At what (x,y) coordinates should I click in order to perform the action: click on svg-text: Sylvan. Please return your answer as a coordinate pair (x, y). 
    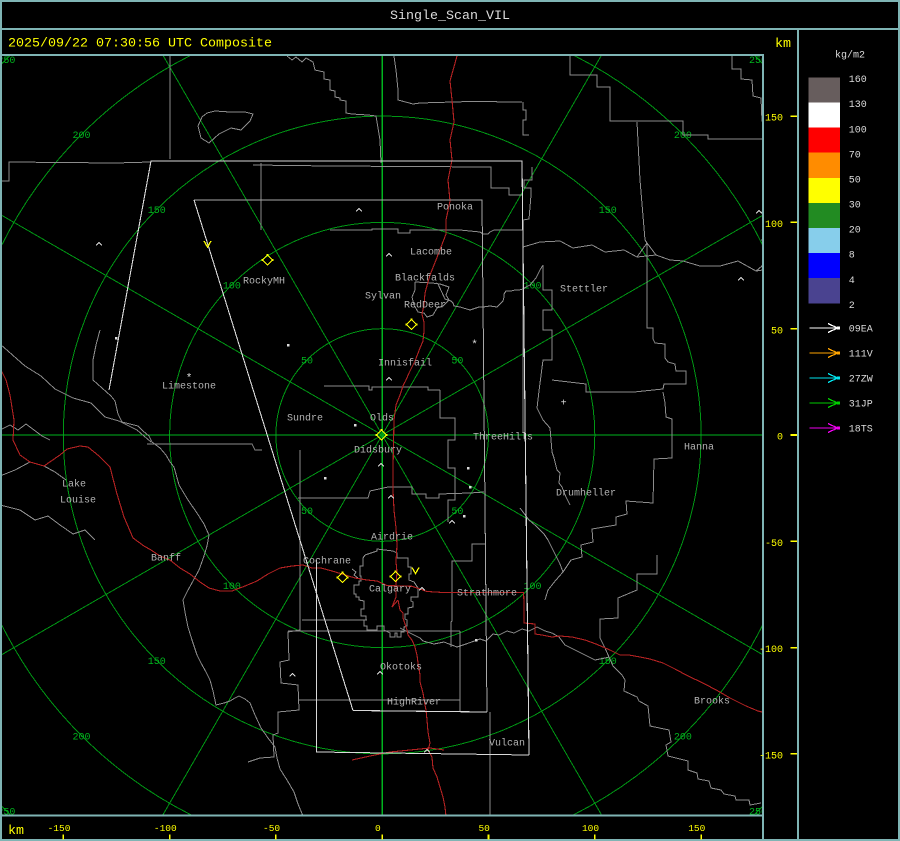
    Looking at the image, I should click on (383, 297).